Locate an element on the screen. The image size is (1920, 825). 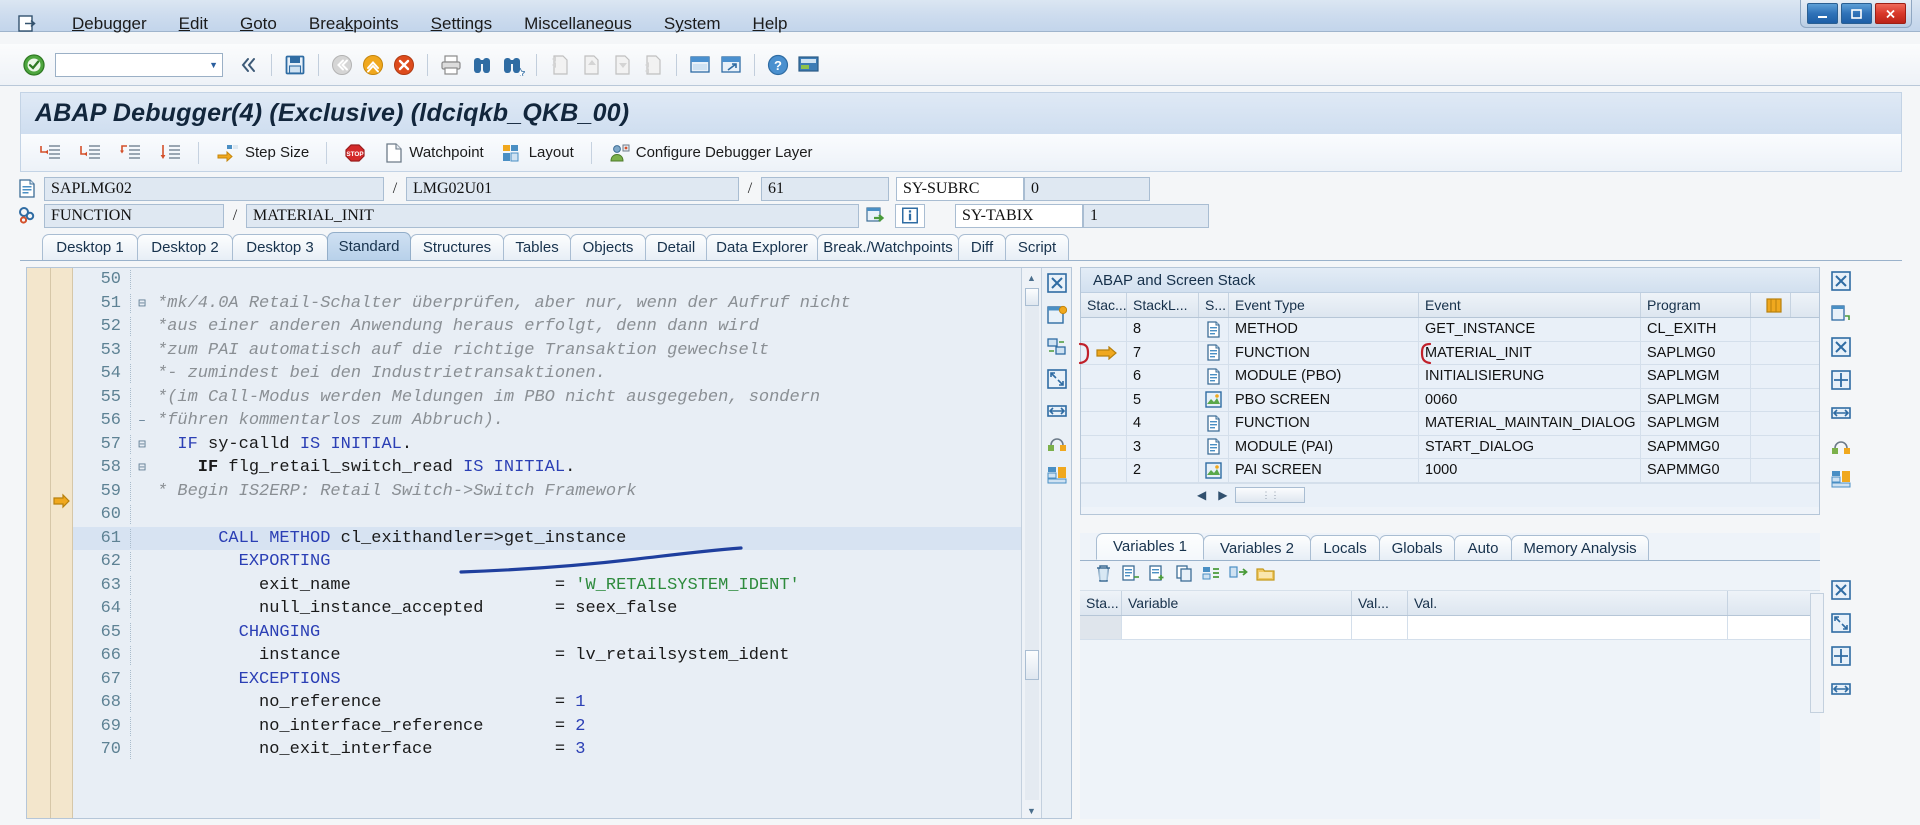
add-all-icon is located at coordinates (1211, 576).